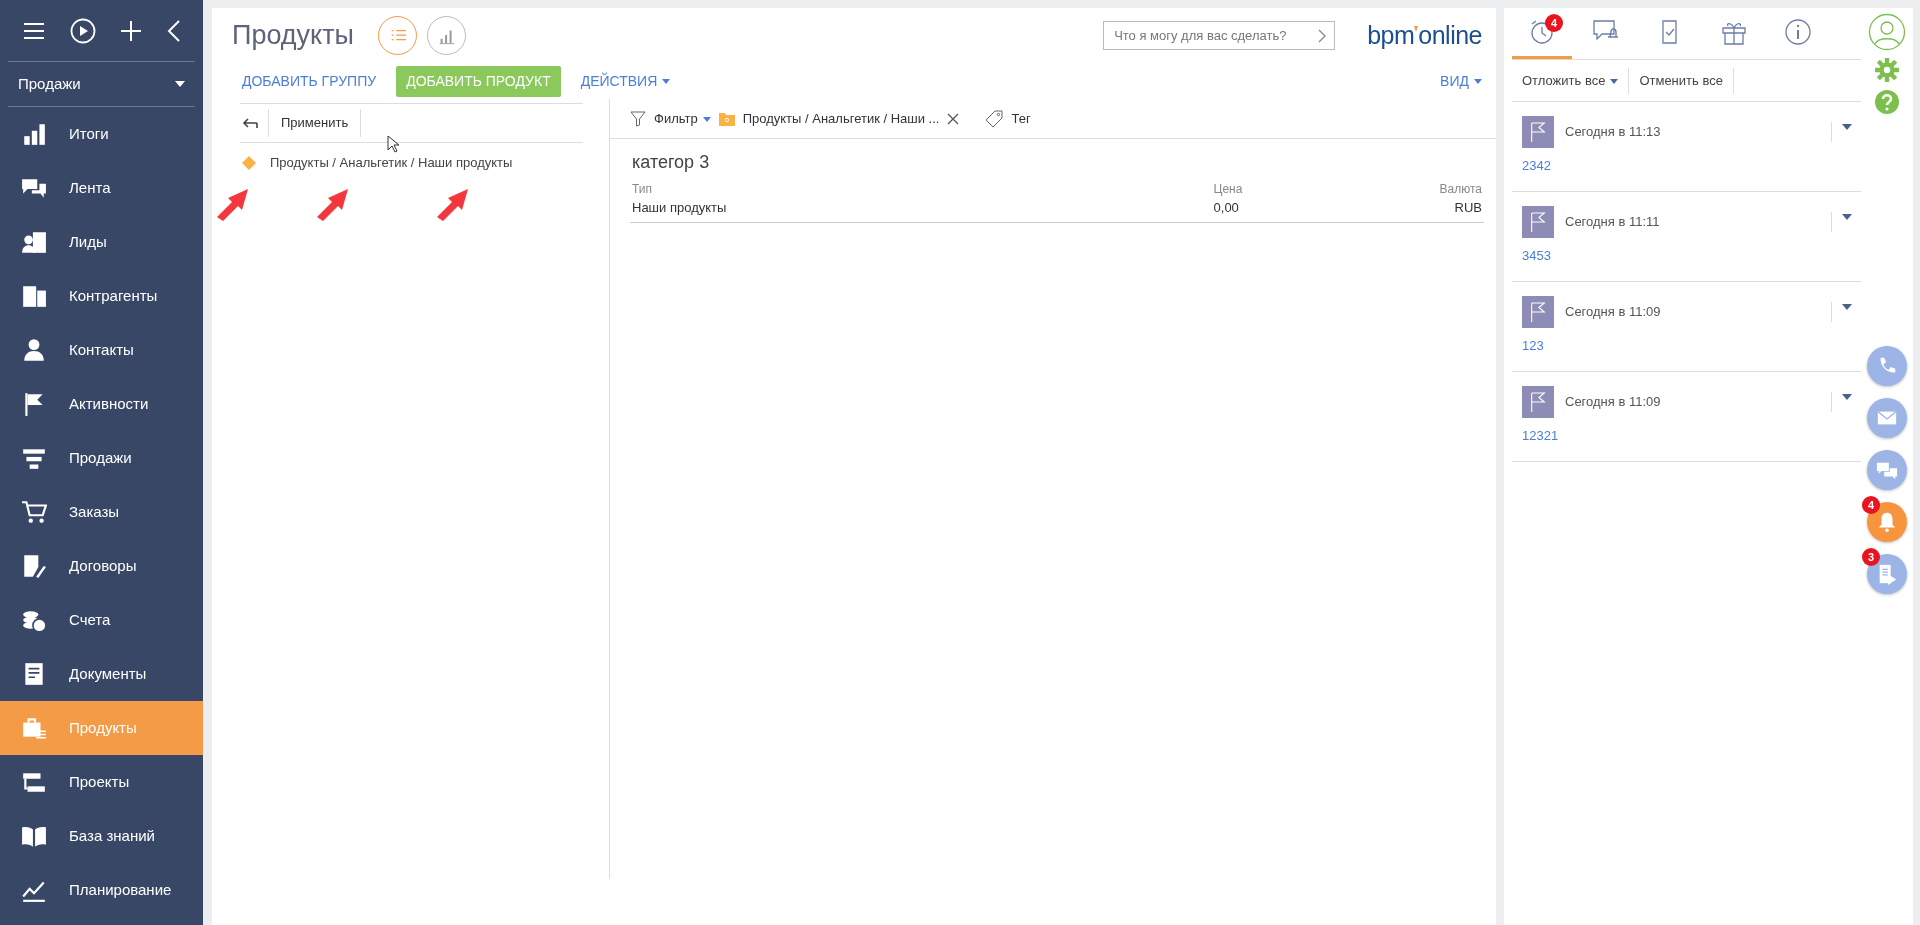 Image resolution: width=1920 pixels, height=925 pixels. Describe the element at coordinates (642, 189) in the screenshot. I see `field-label: Тип` at that location.